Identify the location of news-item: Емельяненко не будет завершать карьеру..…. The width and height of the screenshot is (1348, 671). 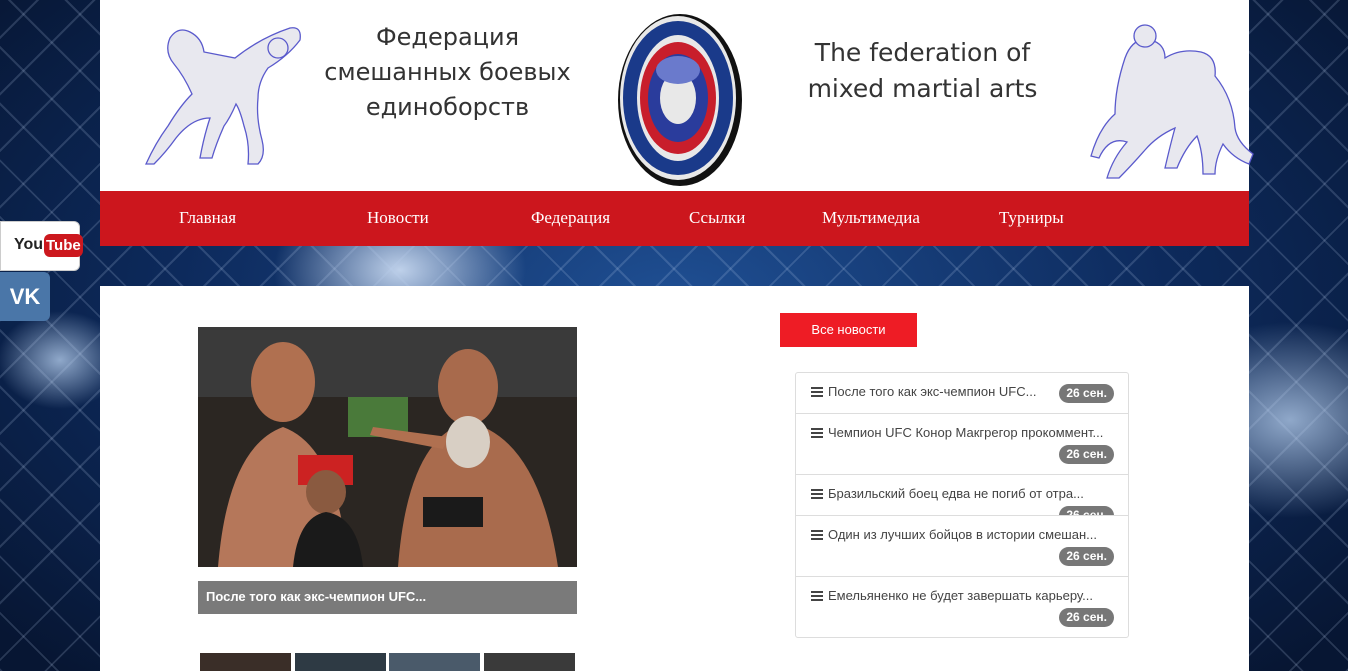
(962, 607).